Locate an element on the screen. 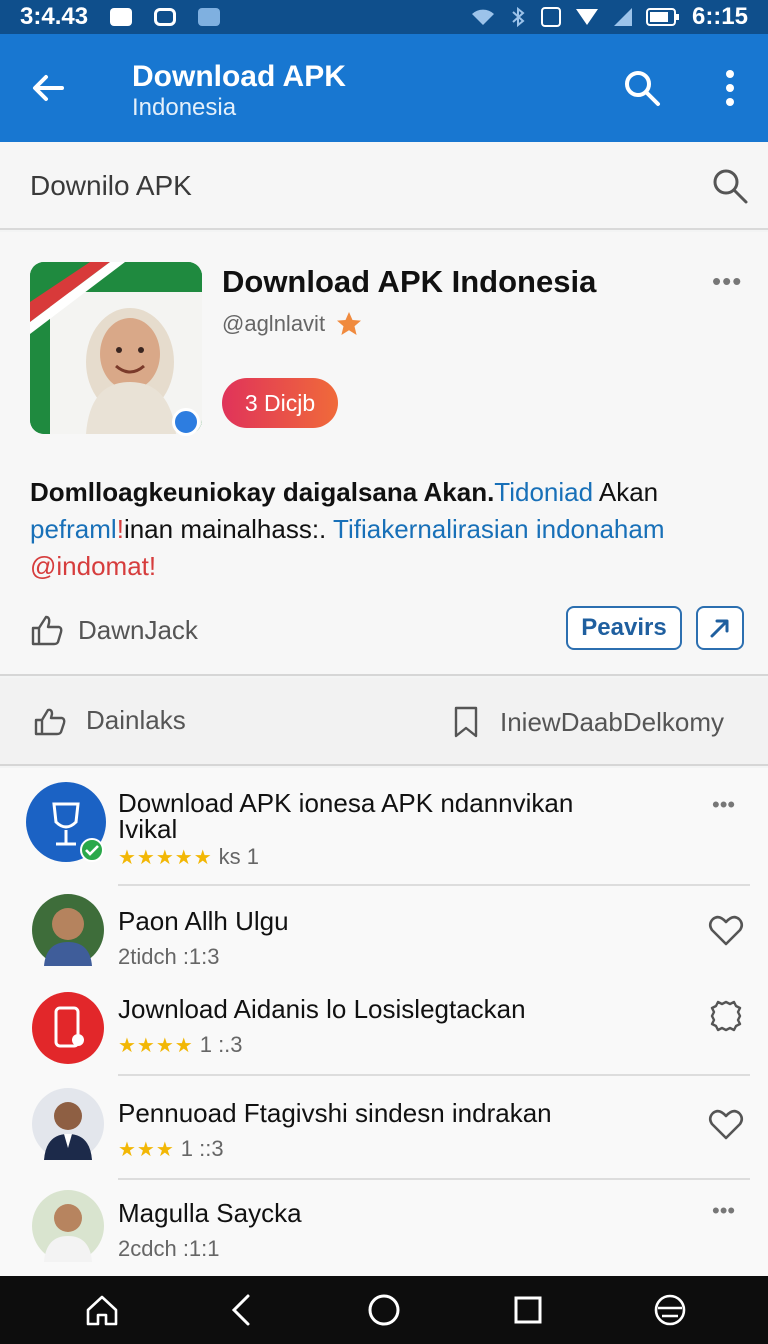  verified-badge-icon is located at coordinates (186, 422).